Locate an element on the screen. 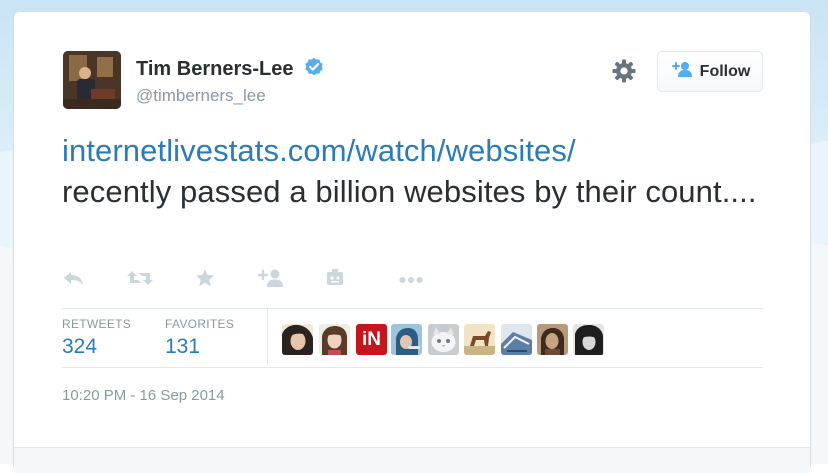 Image resolution: width=828 pixels, height=473 pixels. more-button is located at coordinates (411, 280).